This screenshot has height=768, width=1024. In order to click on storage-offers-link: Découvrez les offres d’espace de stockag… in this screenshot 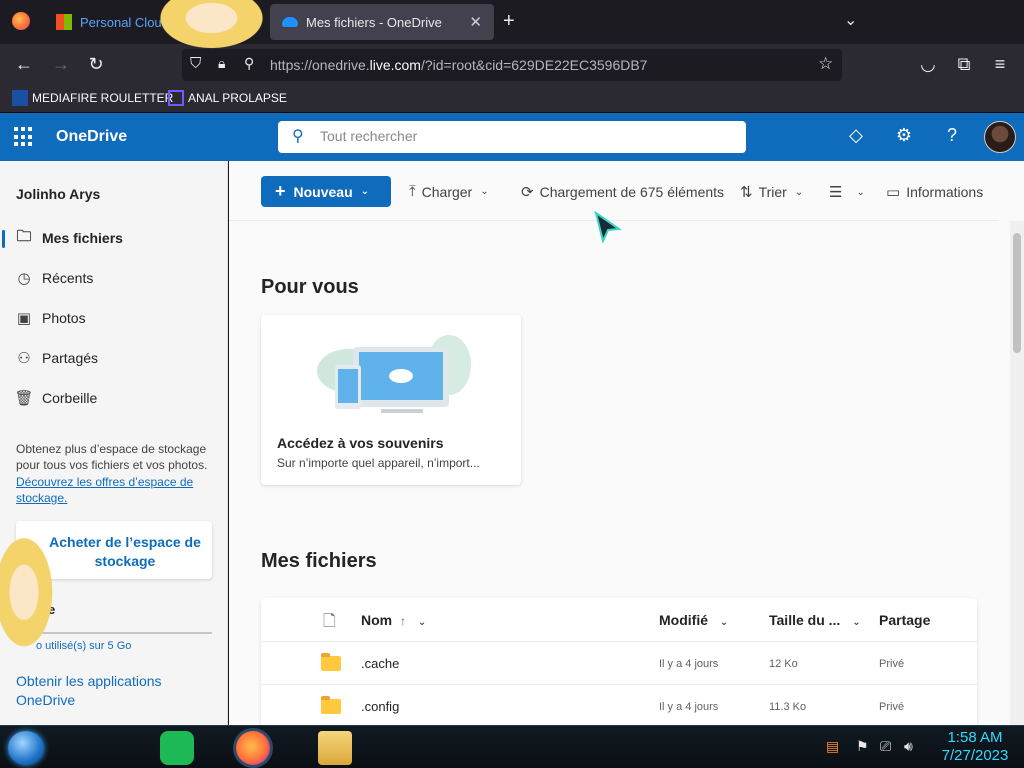, I will do `click(114, 490)`.